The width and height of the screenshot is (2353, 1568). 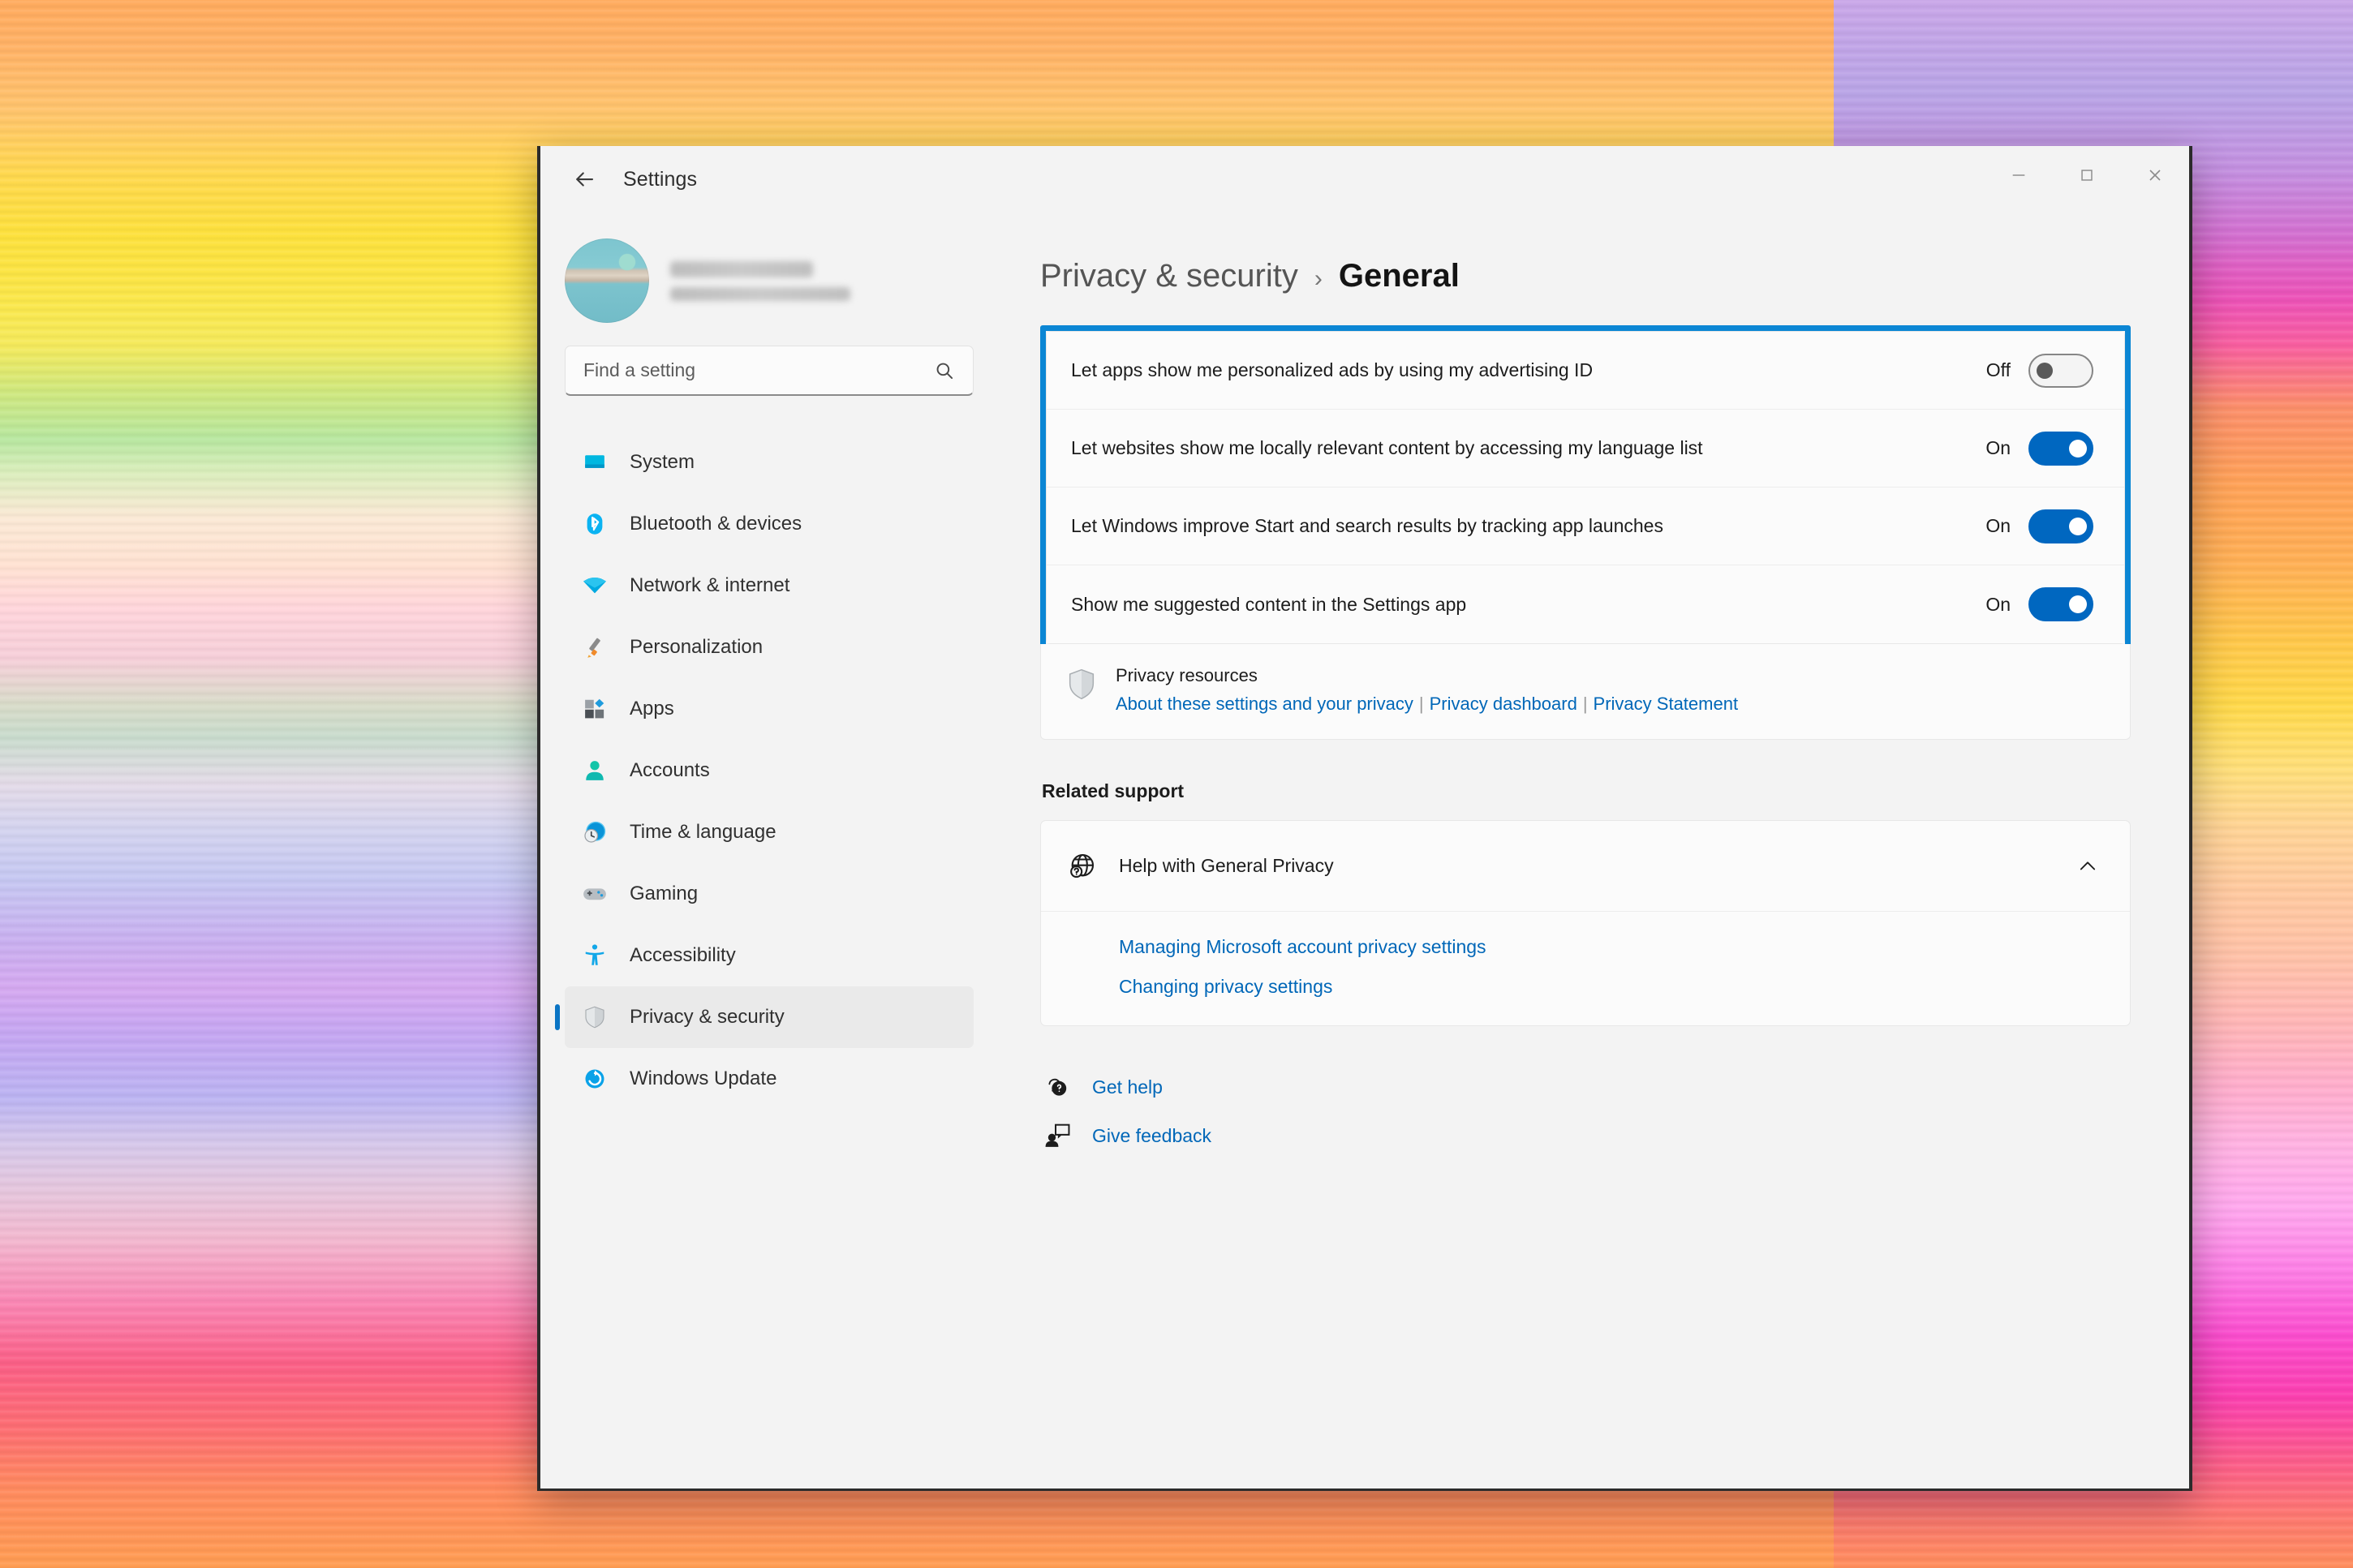 I want to click on sidebar-item-time-language: Time & language, so click(x=769, y=832).